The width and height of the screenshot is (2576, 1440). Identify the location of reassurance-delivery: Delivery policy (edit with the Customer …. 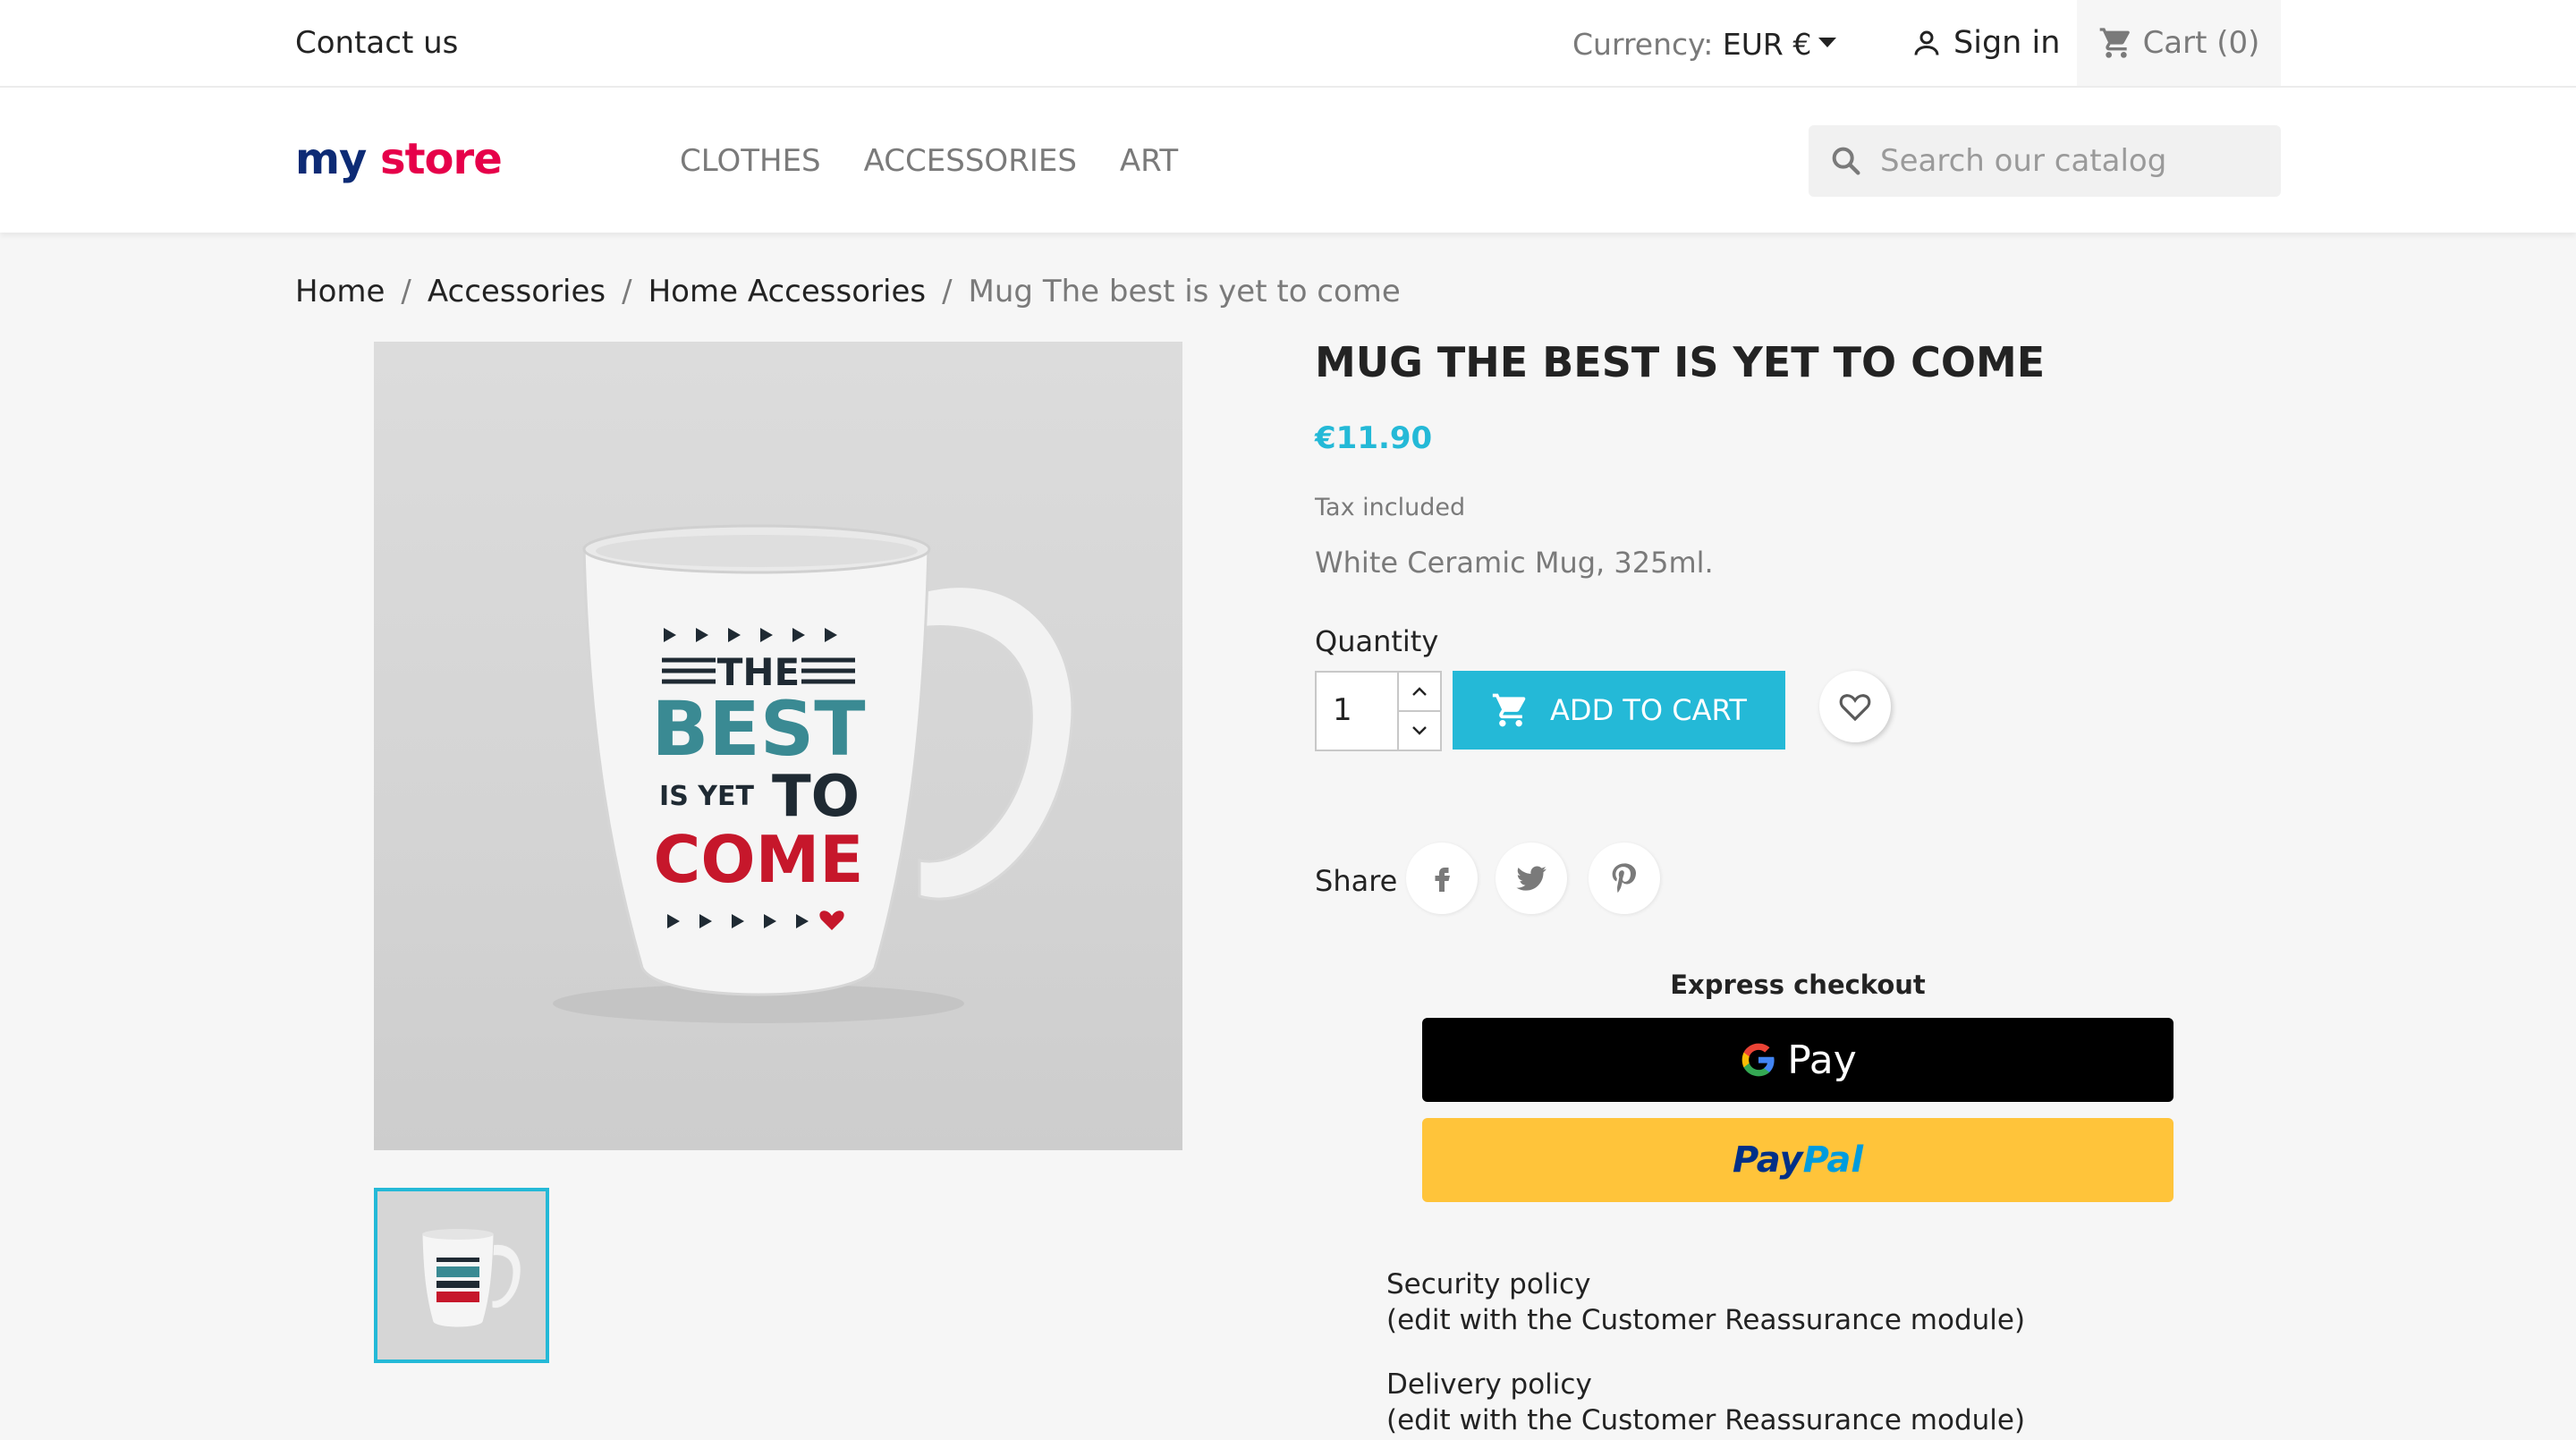
(1705, 1402).